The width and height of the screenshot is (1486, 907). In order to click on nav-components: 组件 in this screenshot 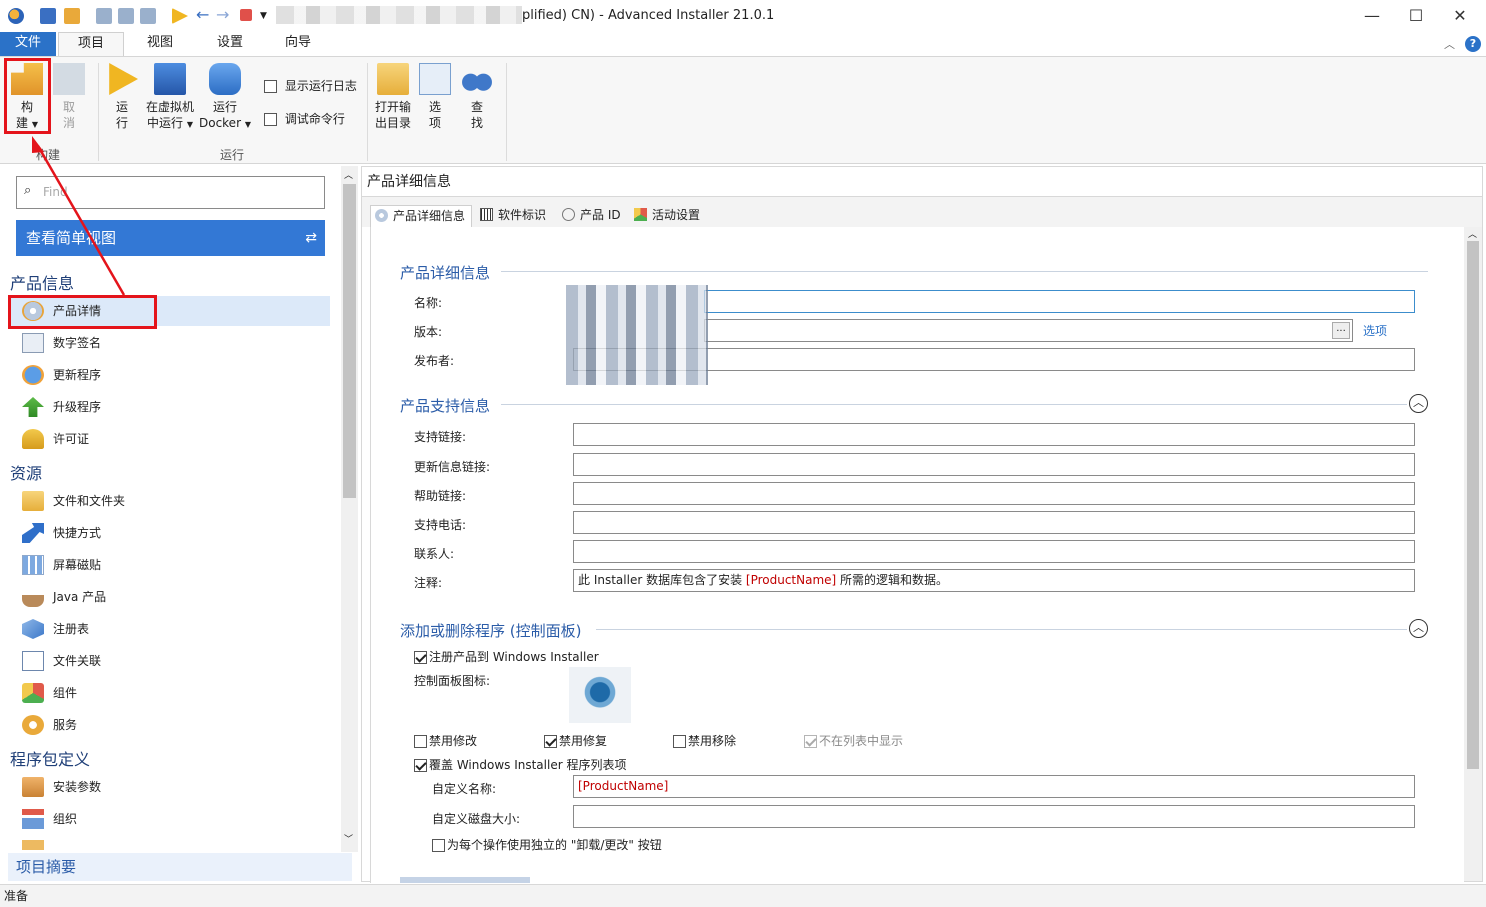, I will do `click(170, 693)`.